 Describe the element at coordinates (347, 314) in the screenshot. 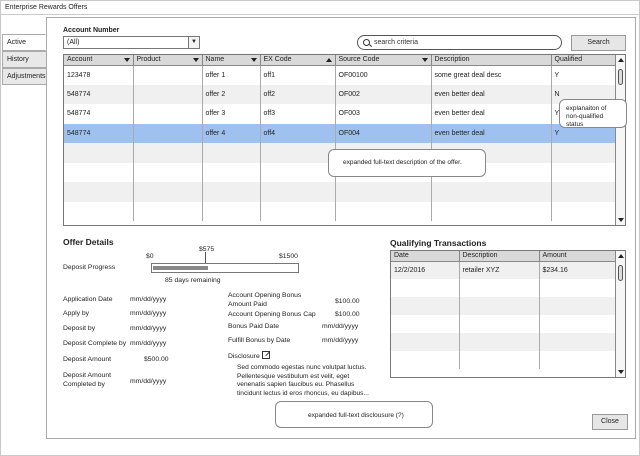

I see `field-value-bonus-cap: $100.00` at that location.